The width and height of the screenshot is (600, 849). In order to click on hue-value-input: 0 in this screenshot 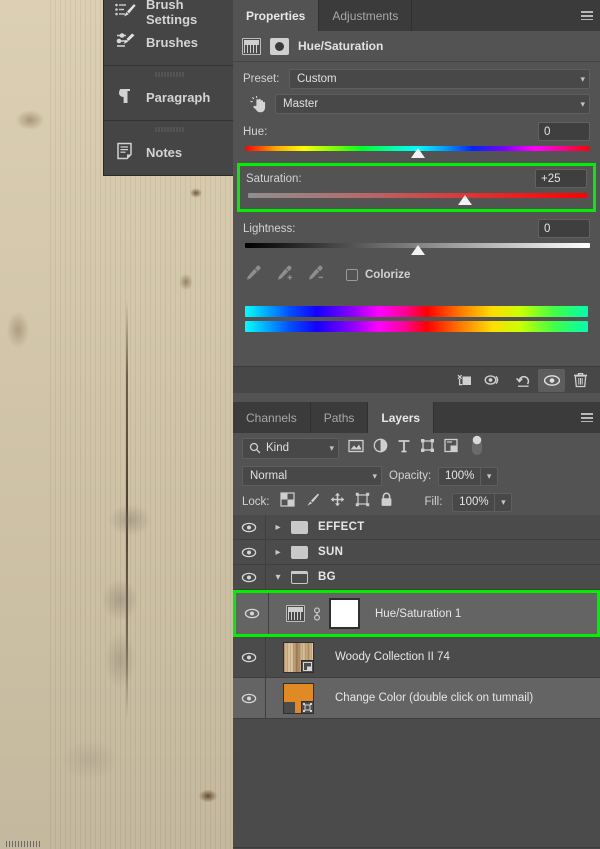, I will do `click(564, 131)`.